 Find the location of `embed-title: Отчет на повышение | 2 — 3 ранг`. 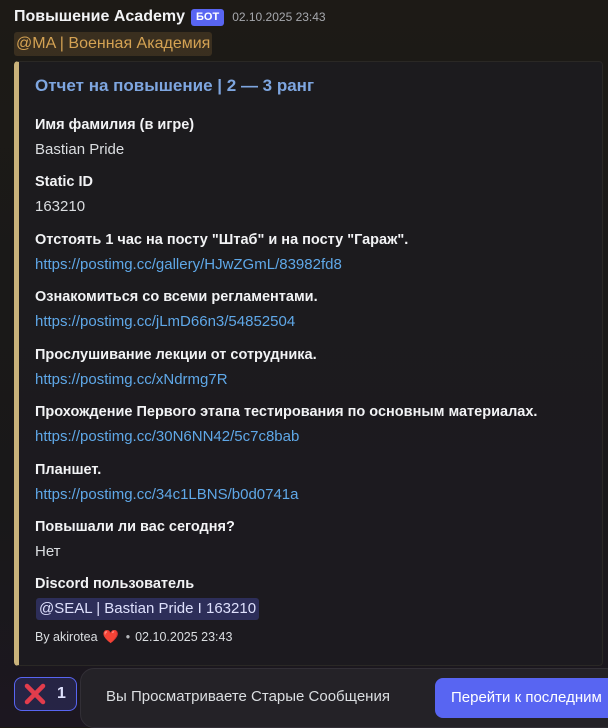

embed-title: Отчет на повышение | 2 — 3 ранг is located at coordinates (175, 85).